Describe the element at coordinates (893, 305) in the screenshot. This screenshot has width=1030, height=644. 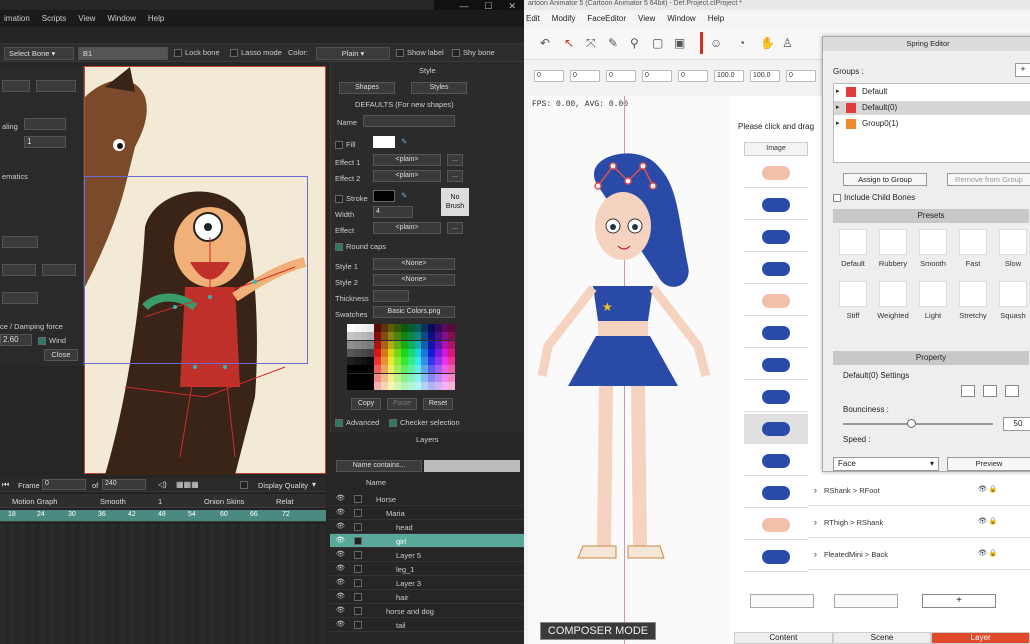
I see `preset-weighted: Weighted` at that location.